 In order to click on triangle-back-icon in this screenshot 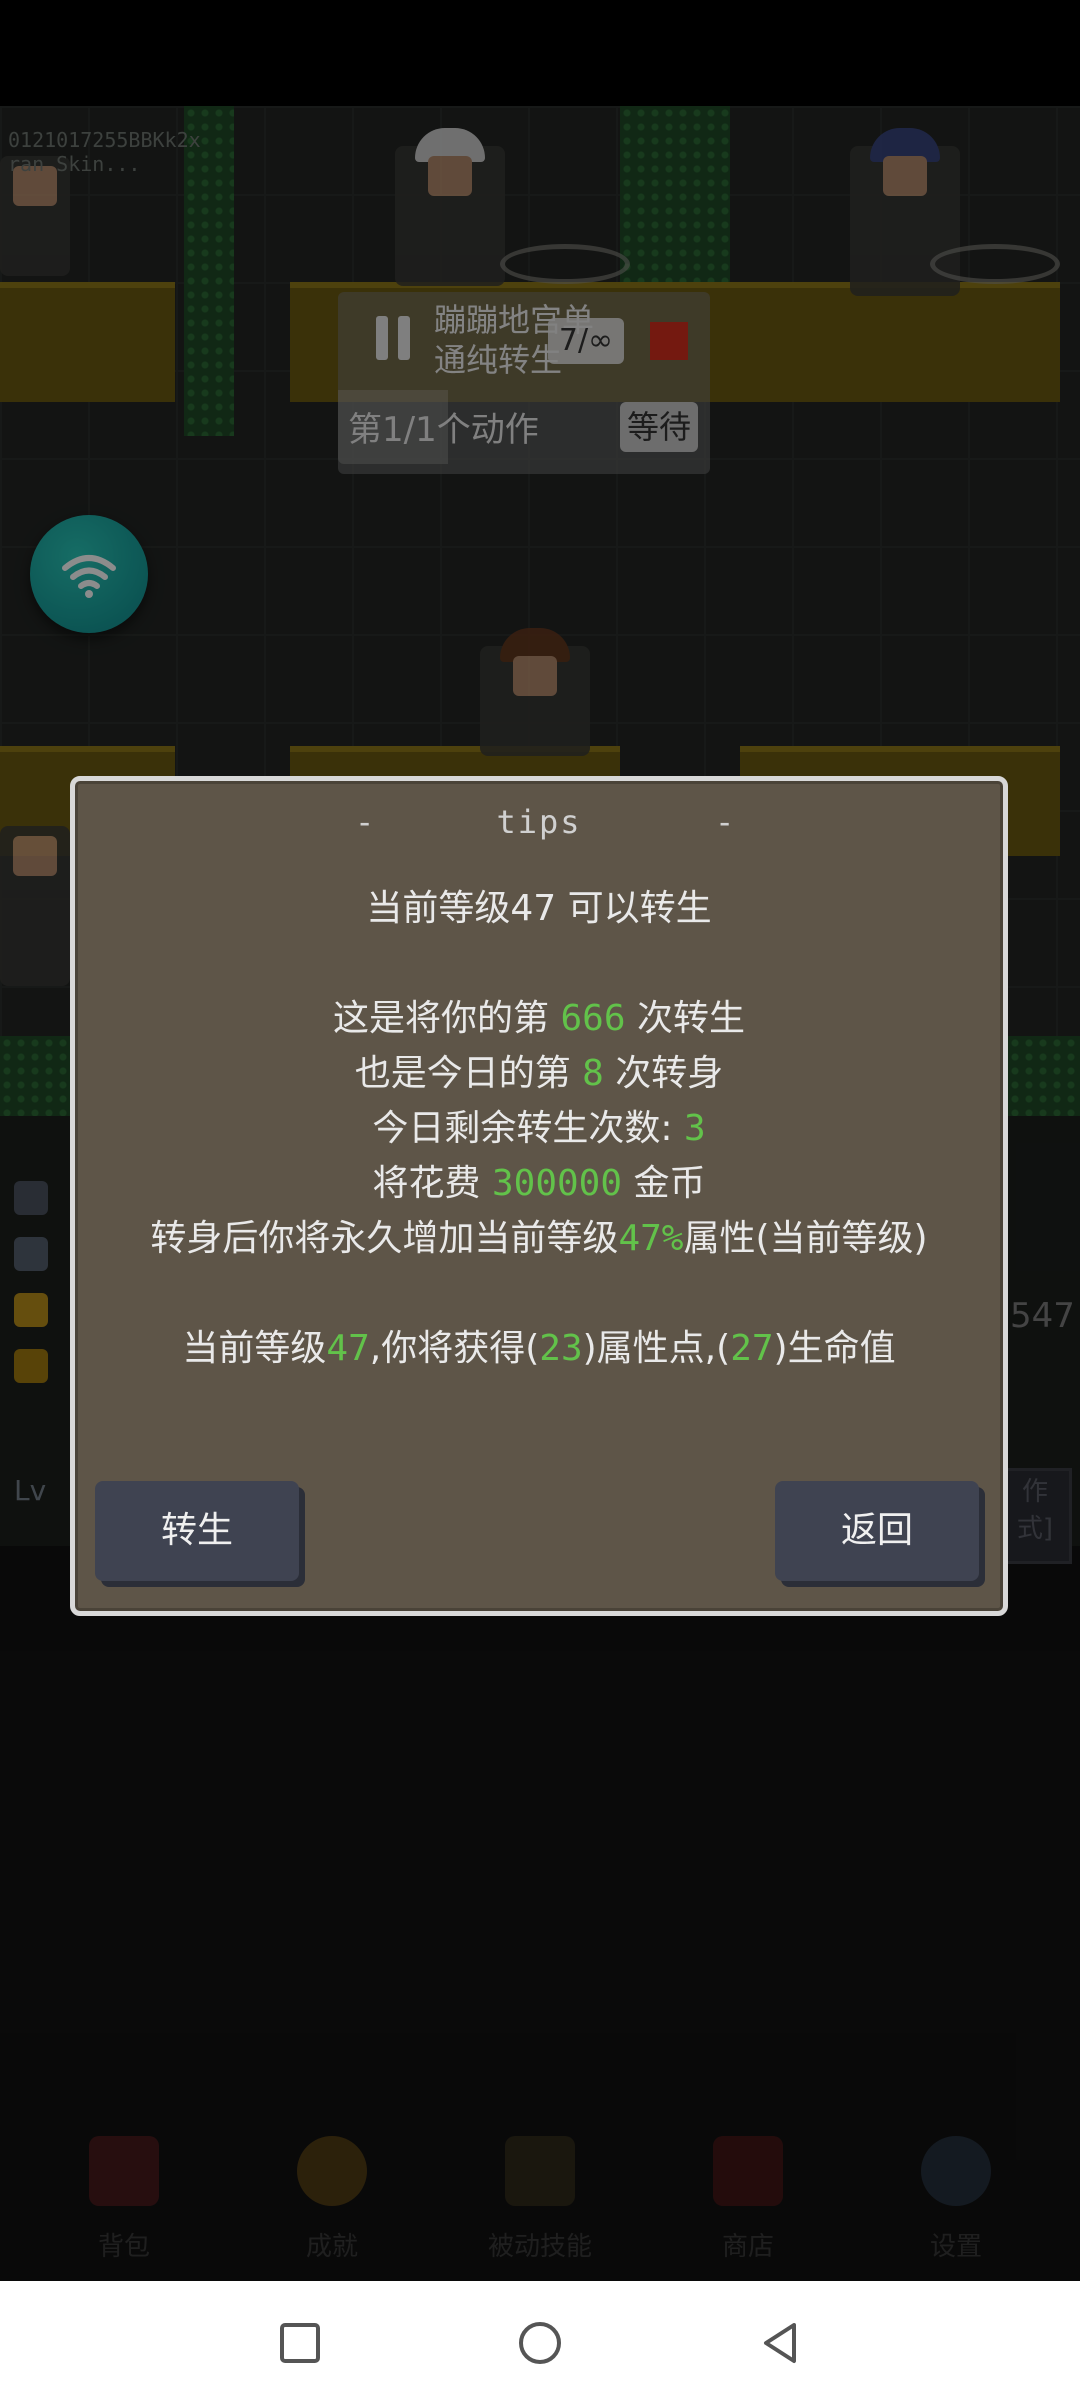, I will do `click(780, 2343)`.